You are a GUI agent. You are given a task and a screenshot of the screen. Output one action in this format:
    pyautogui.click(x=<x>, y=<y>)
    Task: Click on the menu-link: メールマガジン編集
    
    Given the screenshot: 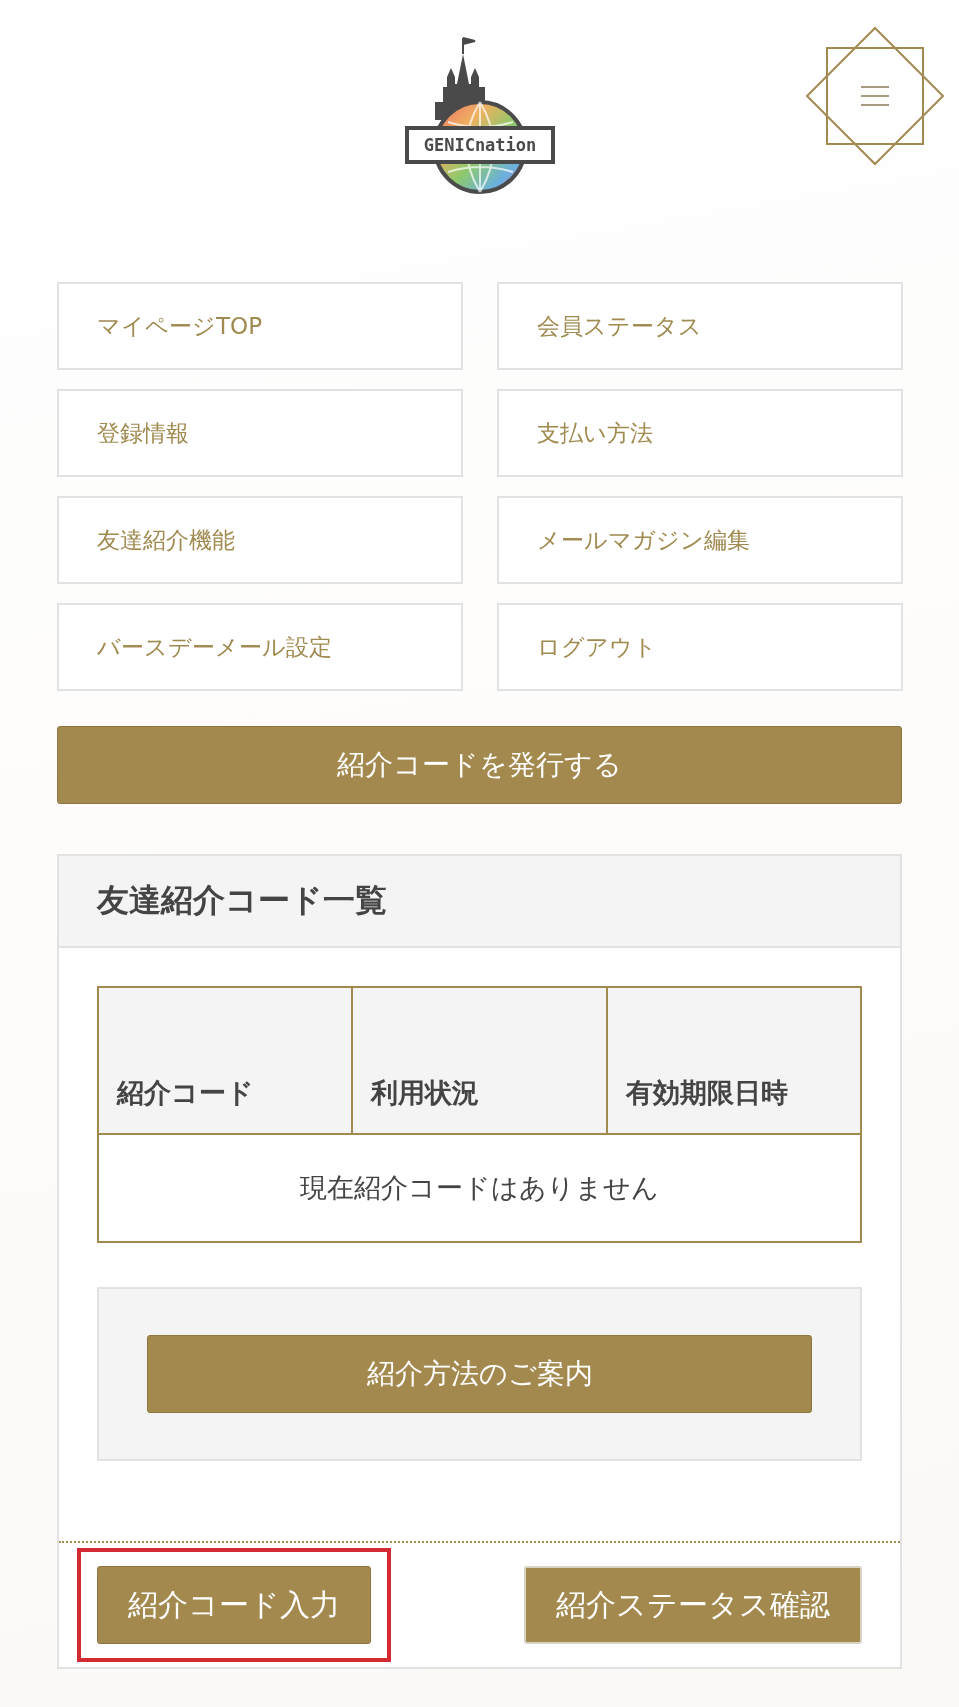 What is the action you would take?
    pyautogui.click(x=700, y=540)
    